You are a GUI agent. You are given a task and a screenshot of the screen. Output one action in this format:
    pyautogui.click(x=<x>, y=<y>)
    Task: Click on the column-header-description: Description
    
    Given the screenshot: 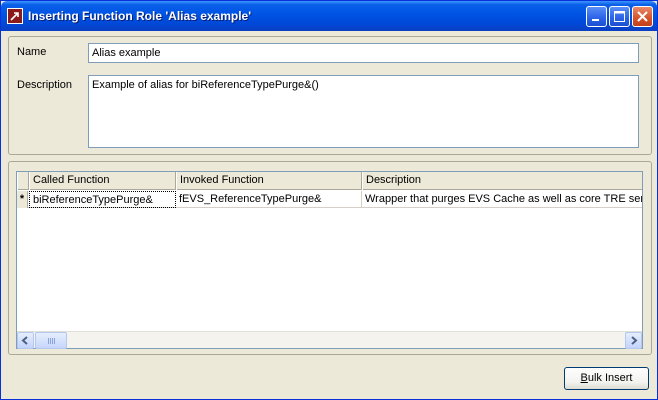 What is the action you would take?
    pyautogui.click(x=502, y=181)
    